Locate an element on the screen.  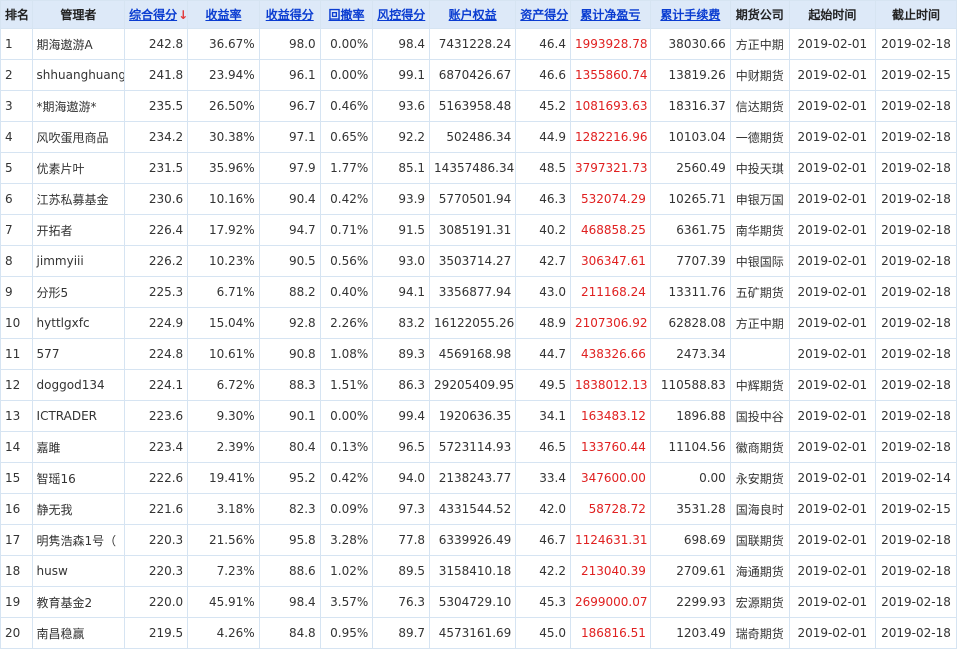
cell-drawdown: 0.09% is located at coordinates (346, 509).